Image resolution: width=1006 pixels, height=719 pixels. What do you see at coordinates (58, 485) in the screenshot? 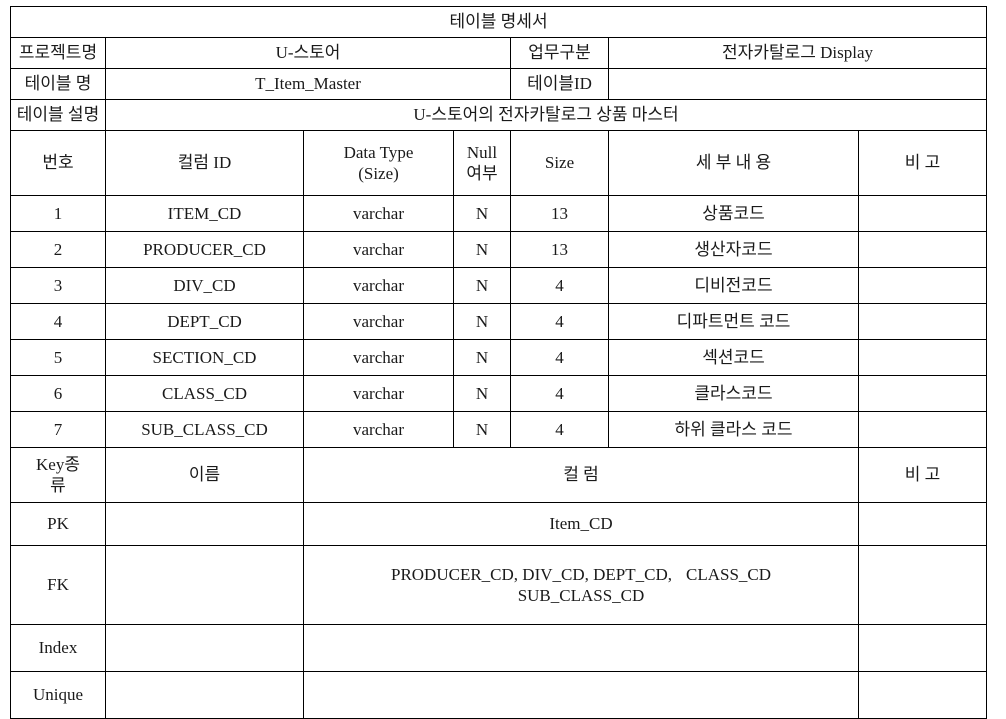
I see `key-type-line2: 류` at bounding box center [58, 485].